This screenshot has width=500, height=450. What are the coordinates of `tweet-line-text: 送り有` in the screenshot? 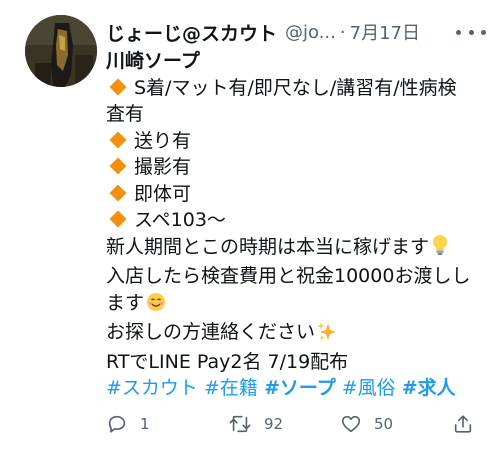 It's located at (163, 140).